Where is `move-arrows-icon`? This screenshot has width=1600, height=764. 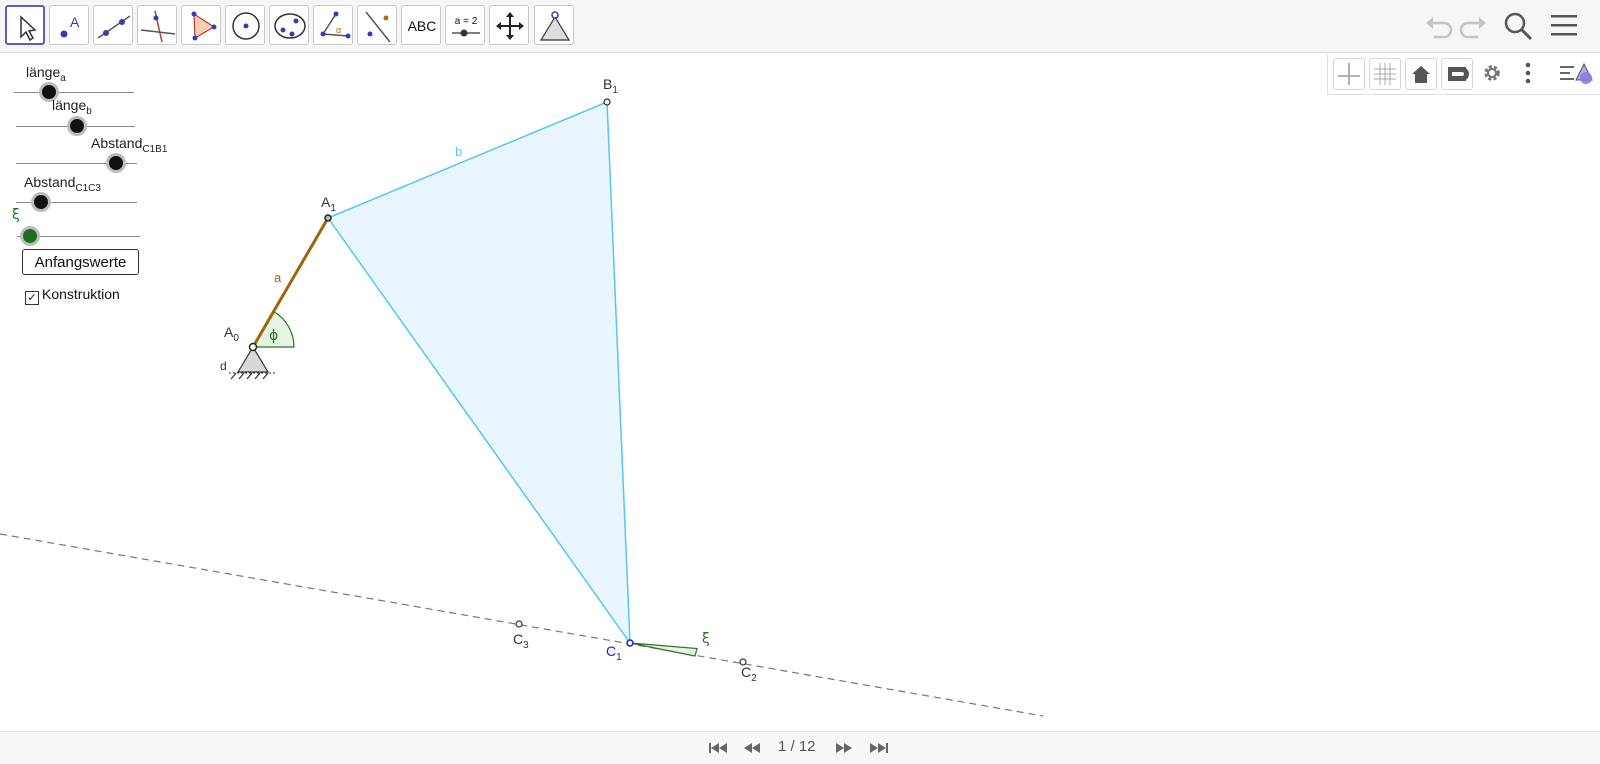 move-arrows-icon is located at coordinates (510, 26).